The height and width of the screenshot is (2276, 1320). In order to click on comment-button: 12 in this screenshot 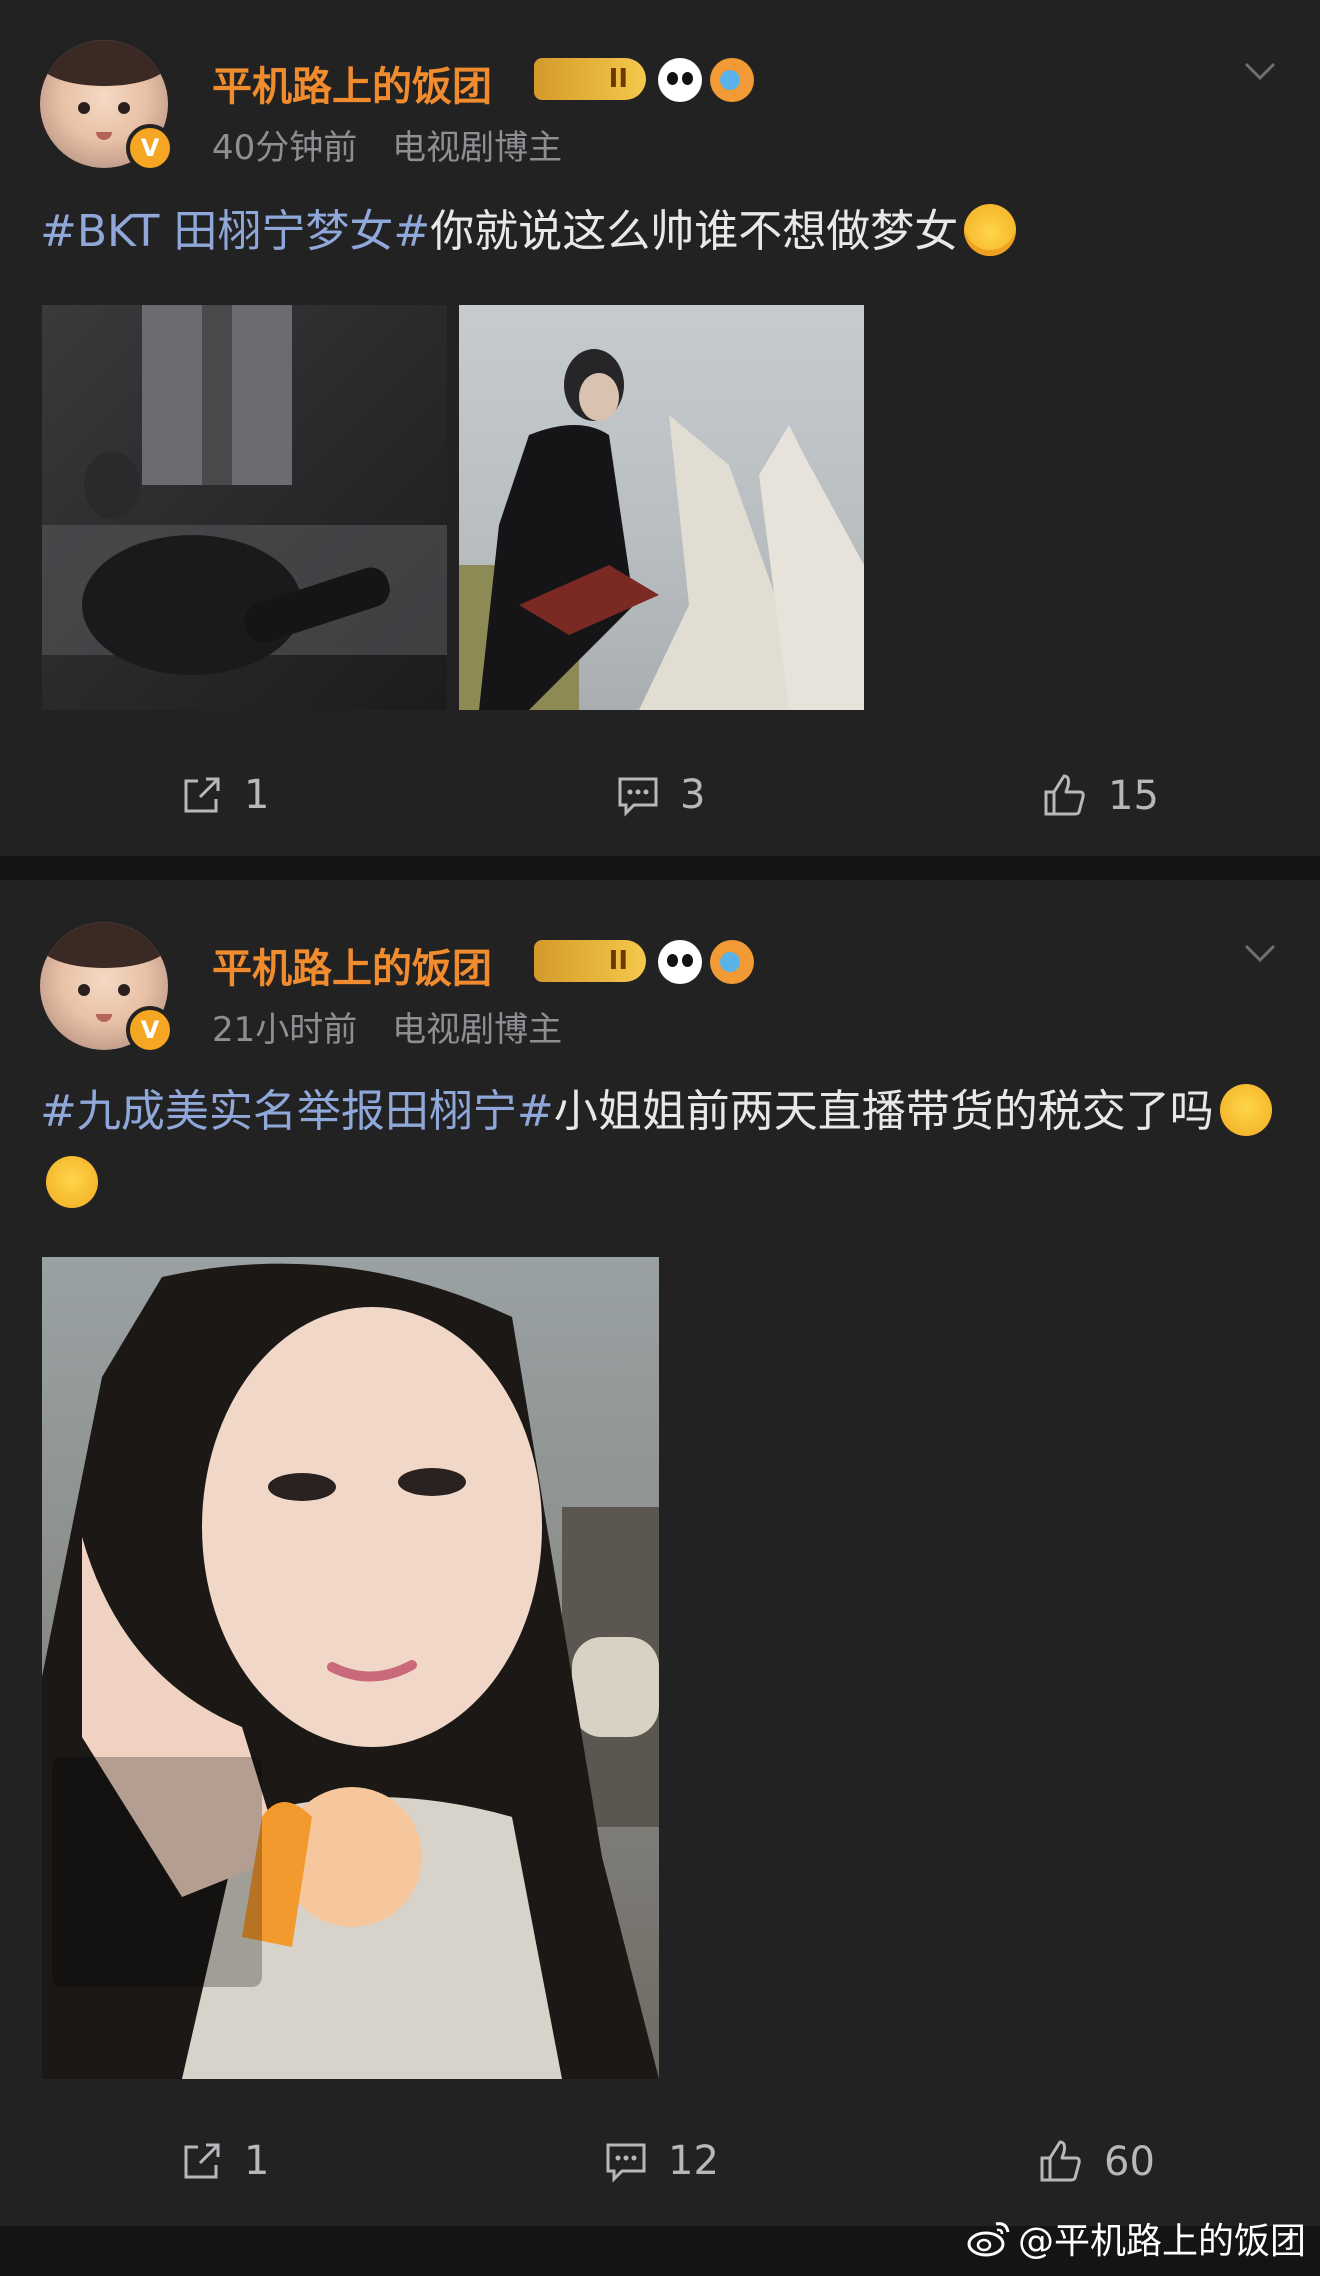, I will do `click(661, 2161)`.